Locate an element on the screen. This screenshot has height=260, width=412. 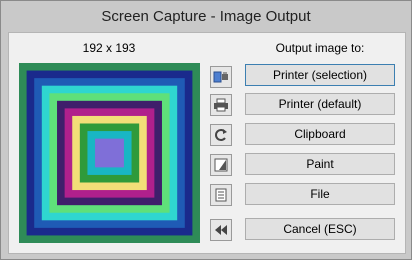
output-label: Output image to: is located at coordinates (320, 48).